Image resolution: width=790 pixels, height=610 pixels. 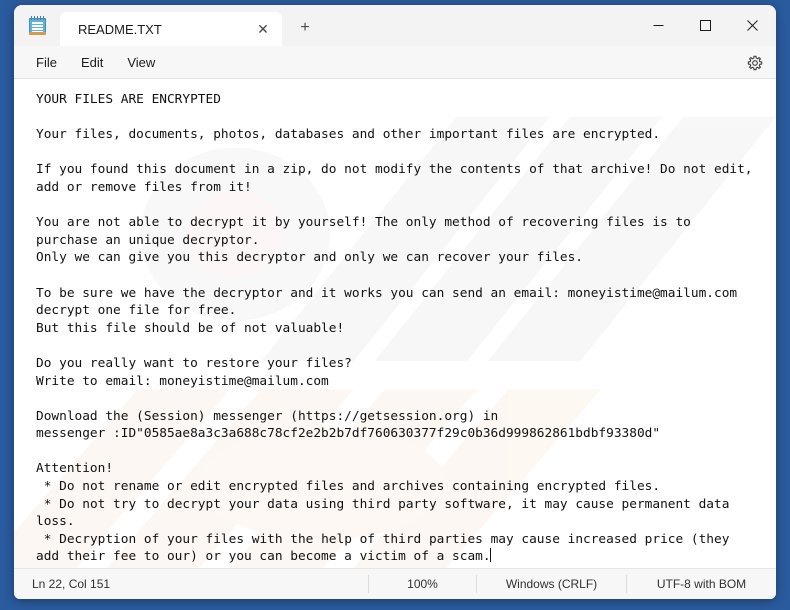 I want to click on menu-item-edit: Edit, so click(x=92, y=62).